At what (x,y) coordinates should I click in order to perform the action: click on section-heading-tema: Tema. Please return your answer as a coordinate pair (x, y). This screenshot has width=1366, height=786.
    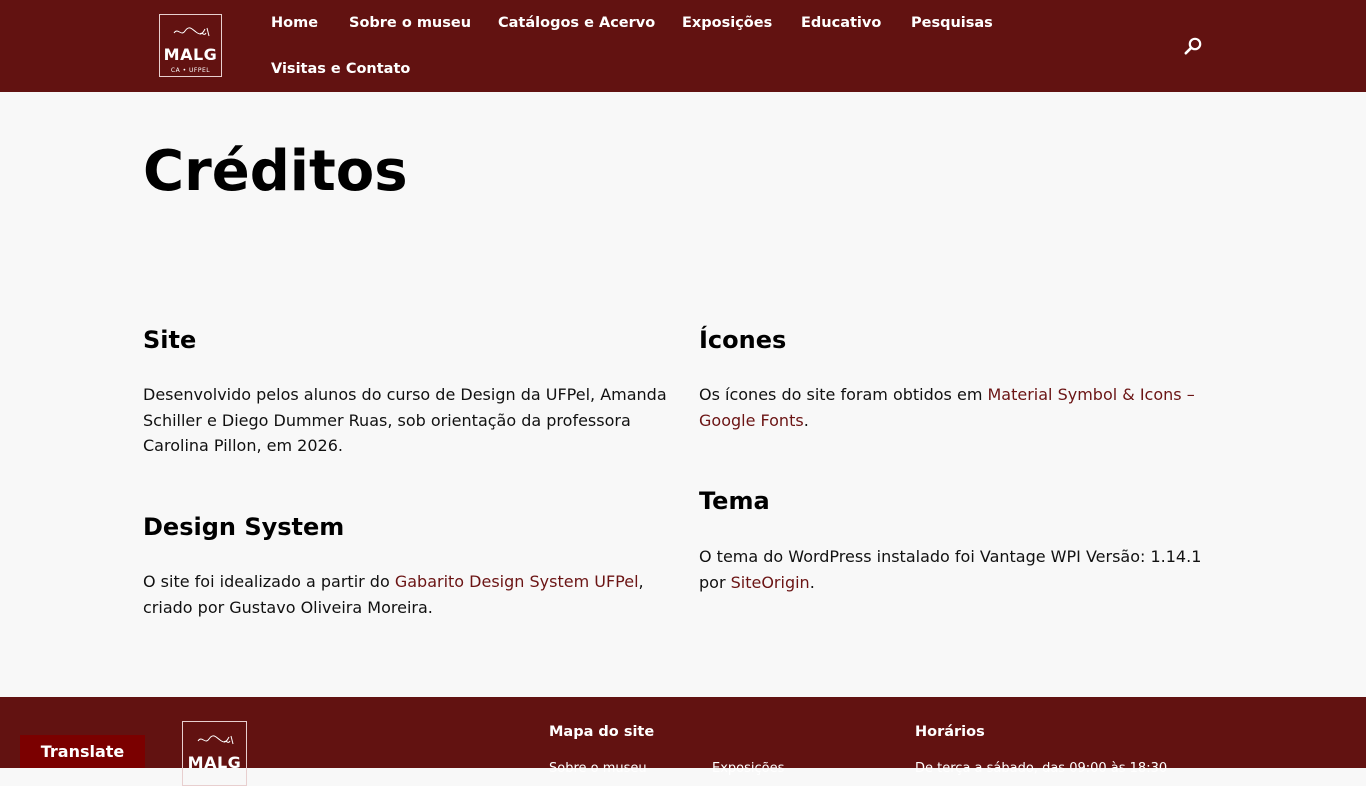
    Looking at the image, I should click on (734, 501).